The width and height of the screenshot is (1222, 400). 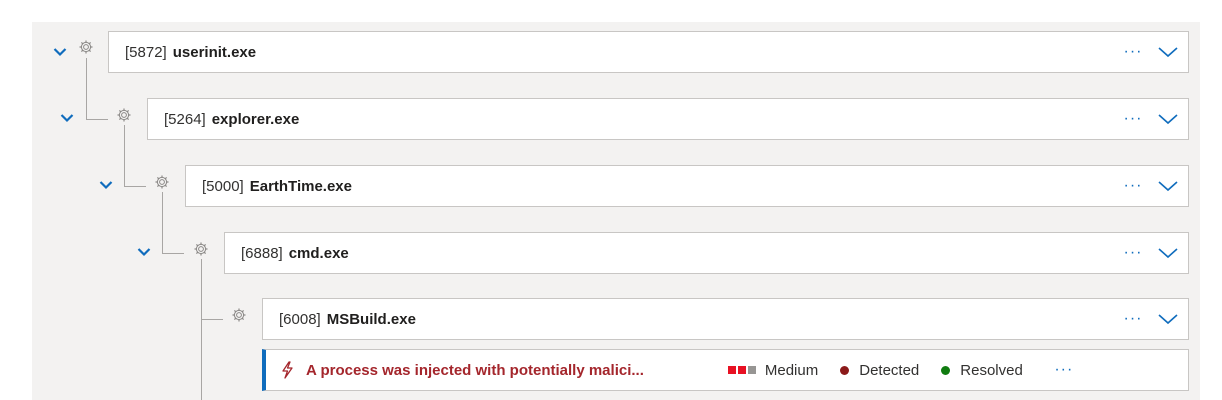 I want to click on resolved-status-dot, so click(x=946, y=370).